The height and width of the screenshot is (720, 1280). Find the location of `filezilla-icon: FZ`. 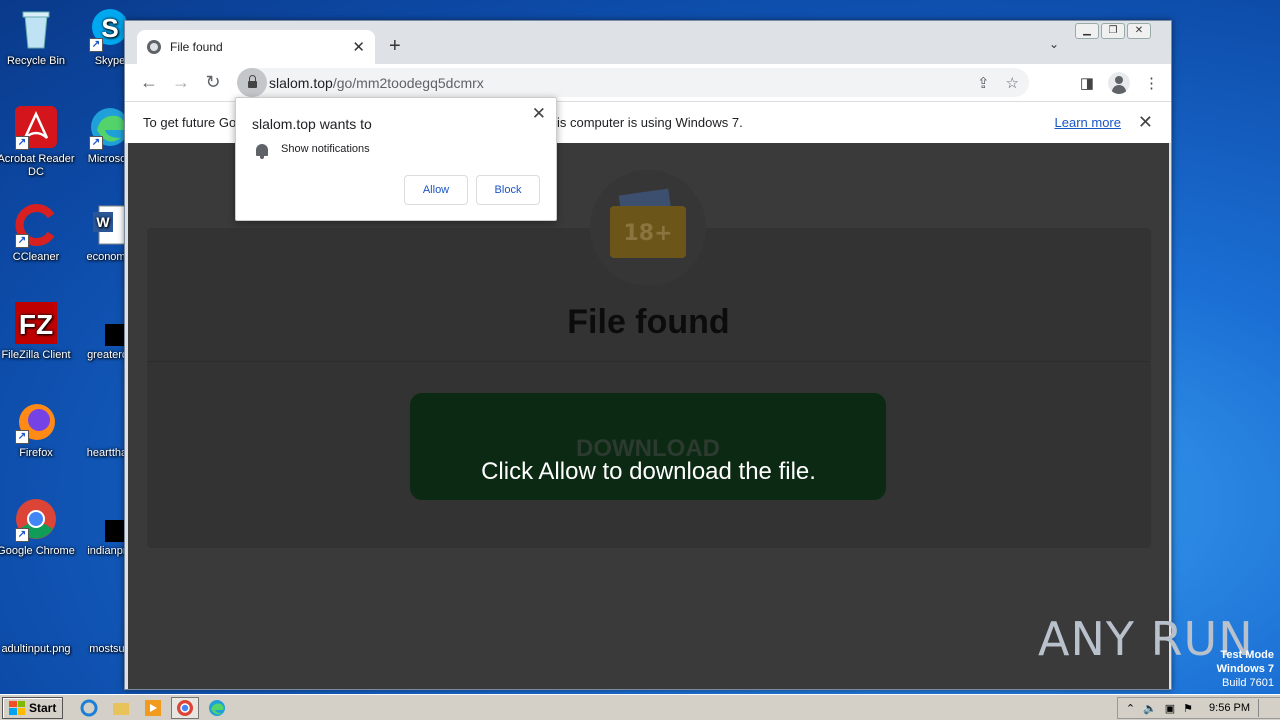

filezilla-icon: FZ is located at coordinates (36, 323).